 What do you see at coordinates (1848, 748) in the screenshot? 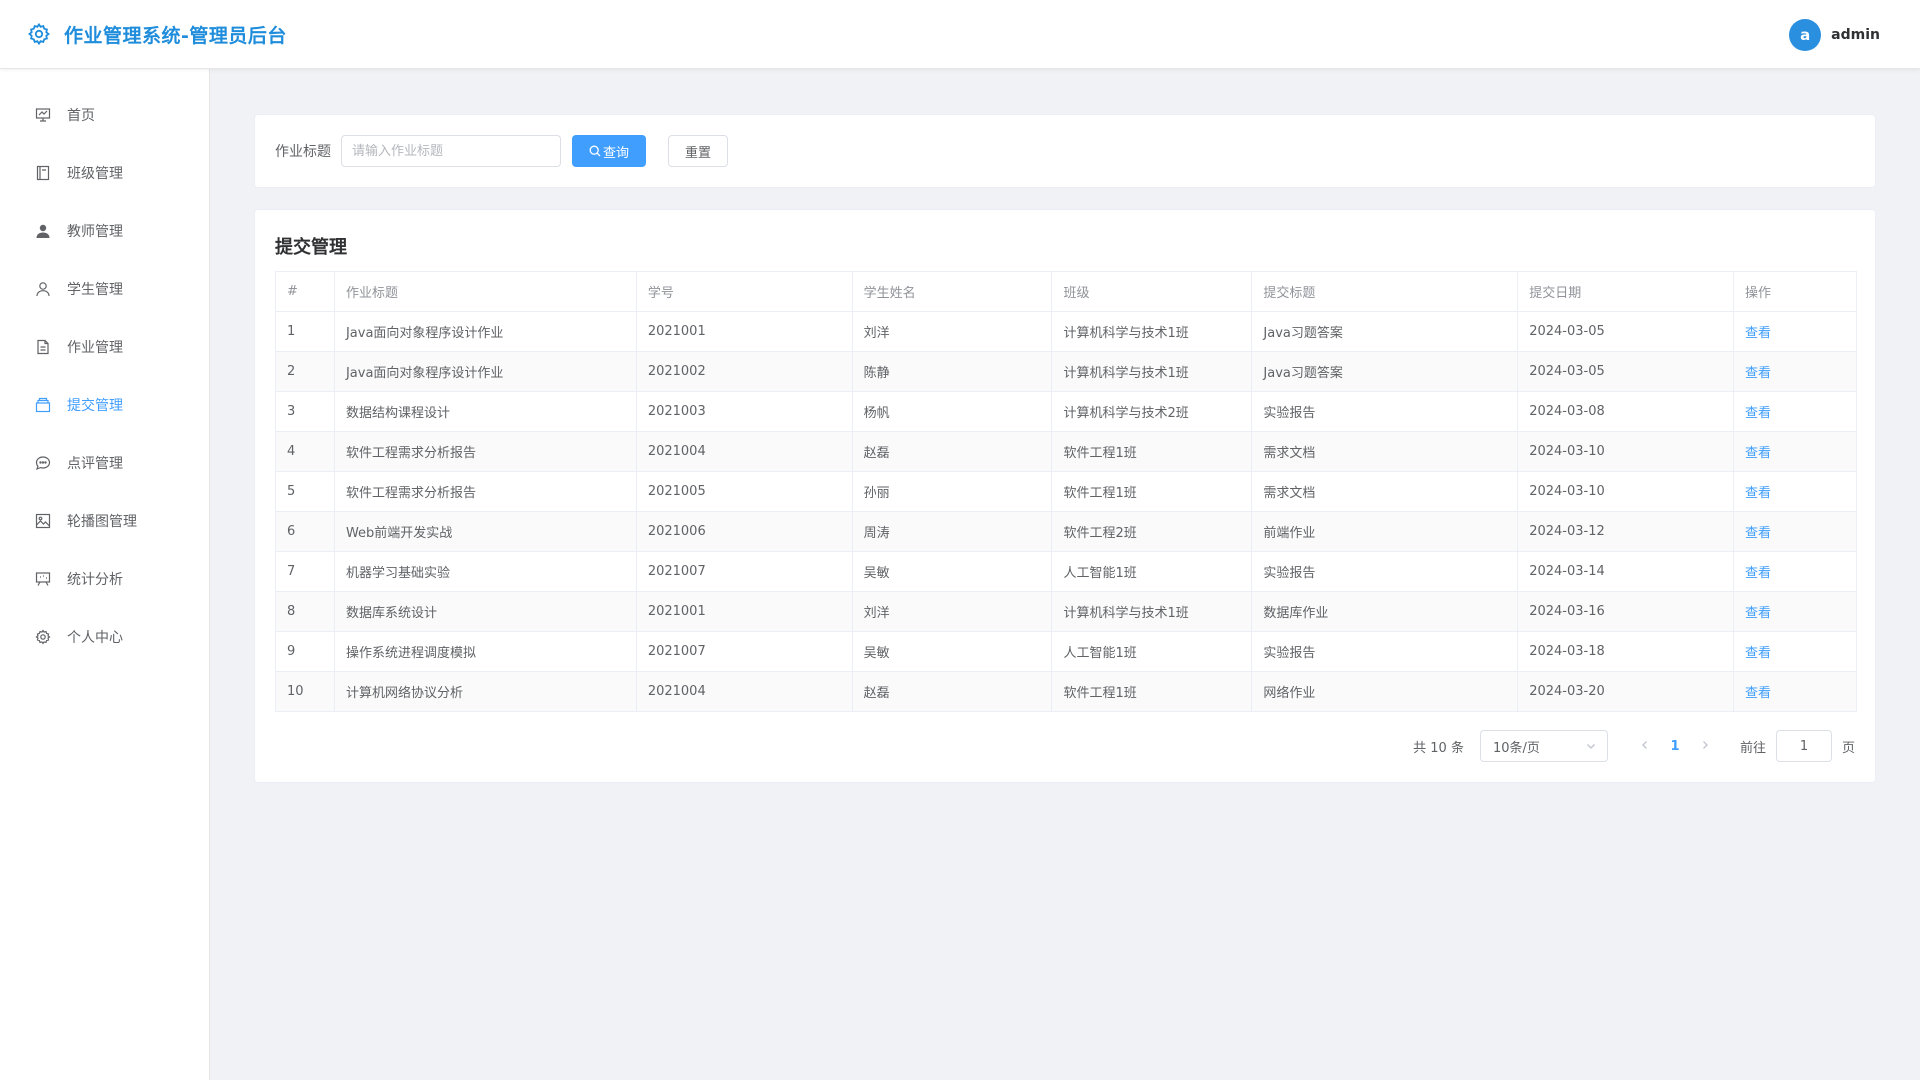
I see `page-unit-label: 页` at bounding box center [1848, 748].